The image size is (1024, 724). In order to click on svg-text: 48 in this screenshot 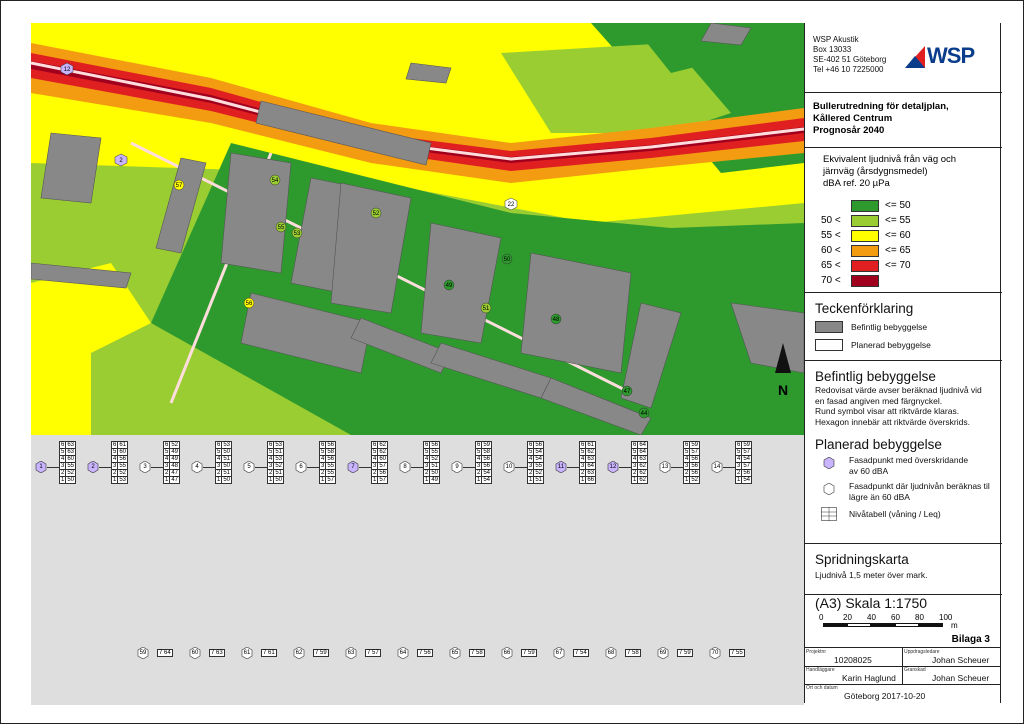, I will do `click(556, 320)`.